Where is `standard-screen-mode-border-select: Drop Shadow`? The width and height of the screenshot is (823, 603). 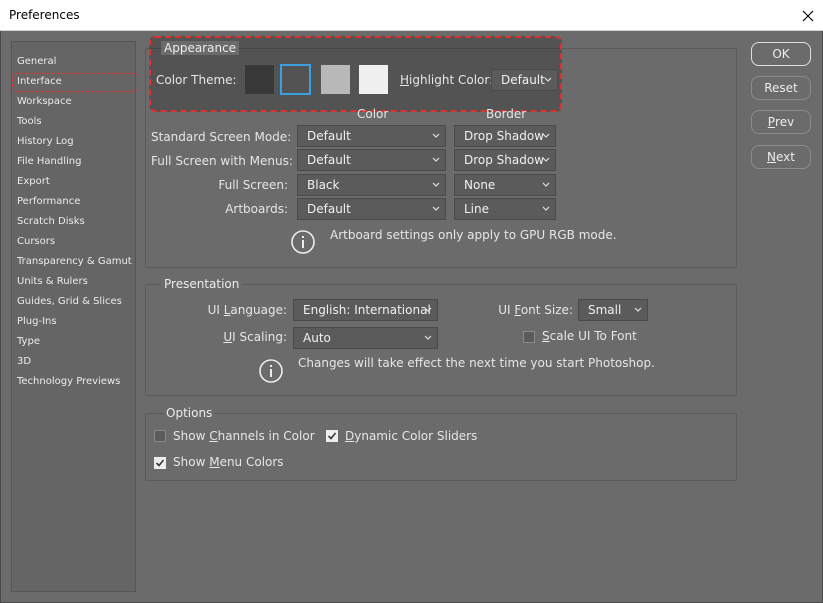 standard-screen-mode-border-select: Drop Shadow is located at coordinates (505, 136).